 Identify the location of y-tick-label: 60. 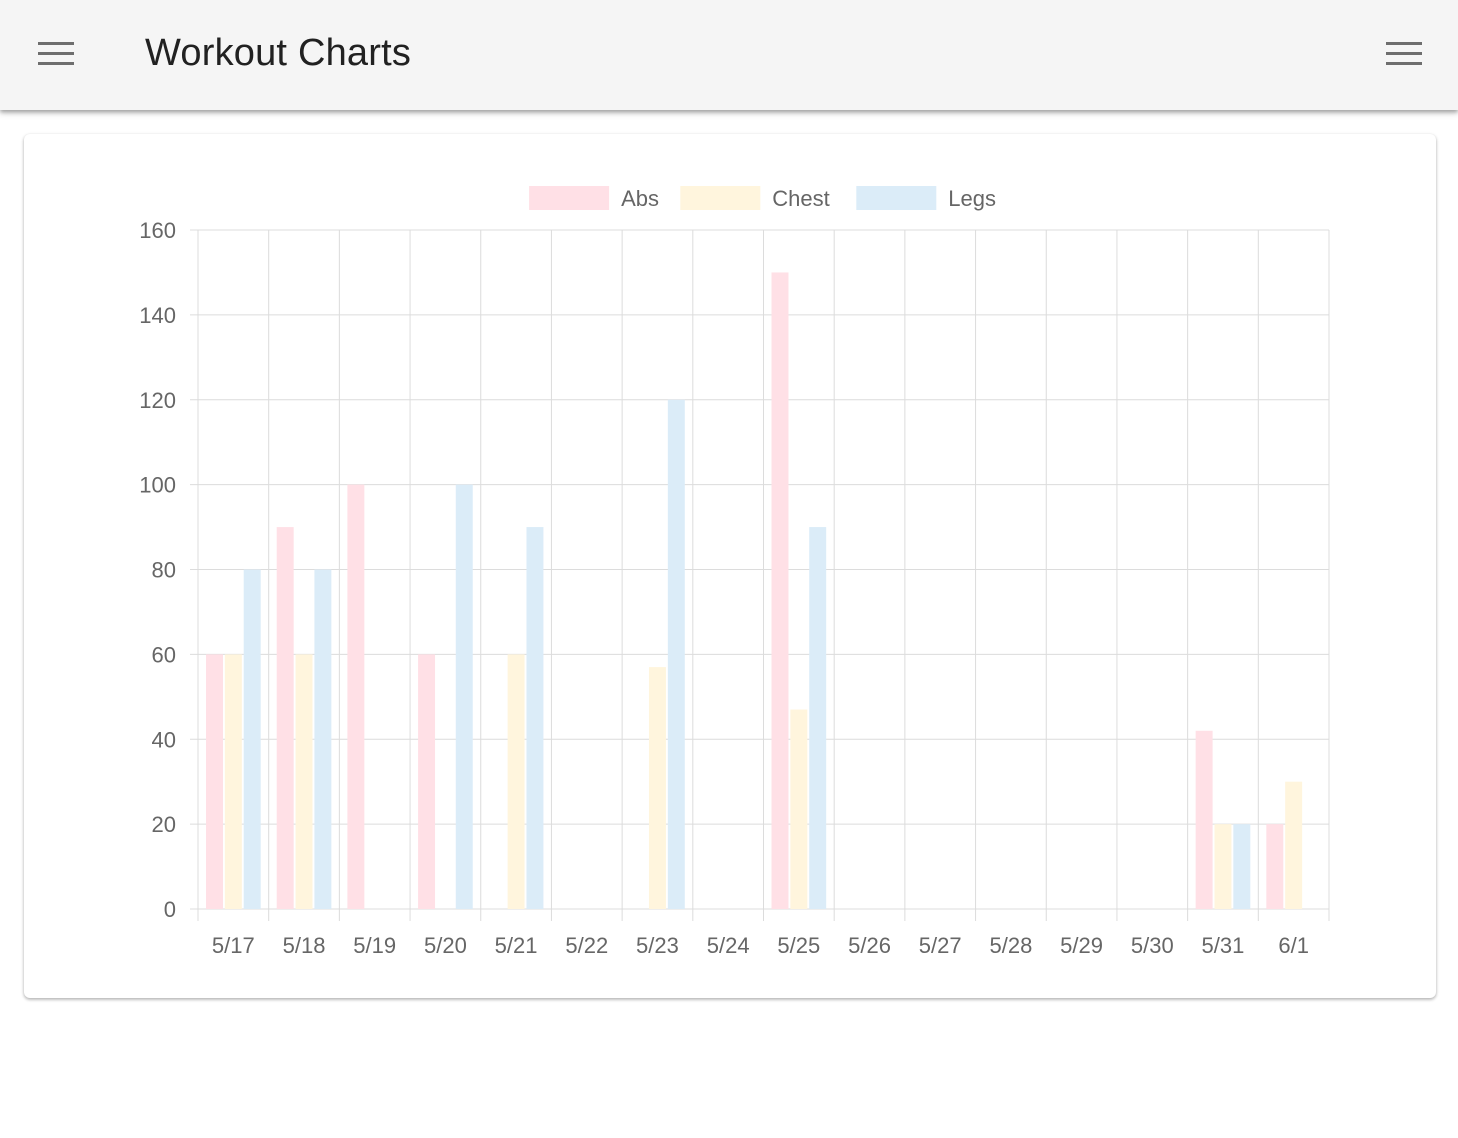
(164, 654).